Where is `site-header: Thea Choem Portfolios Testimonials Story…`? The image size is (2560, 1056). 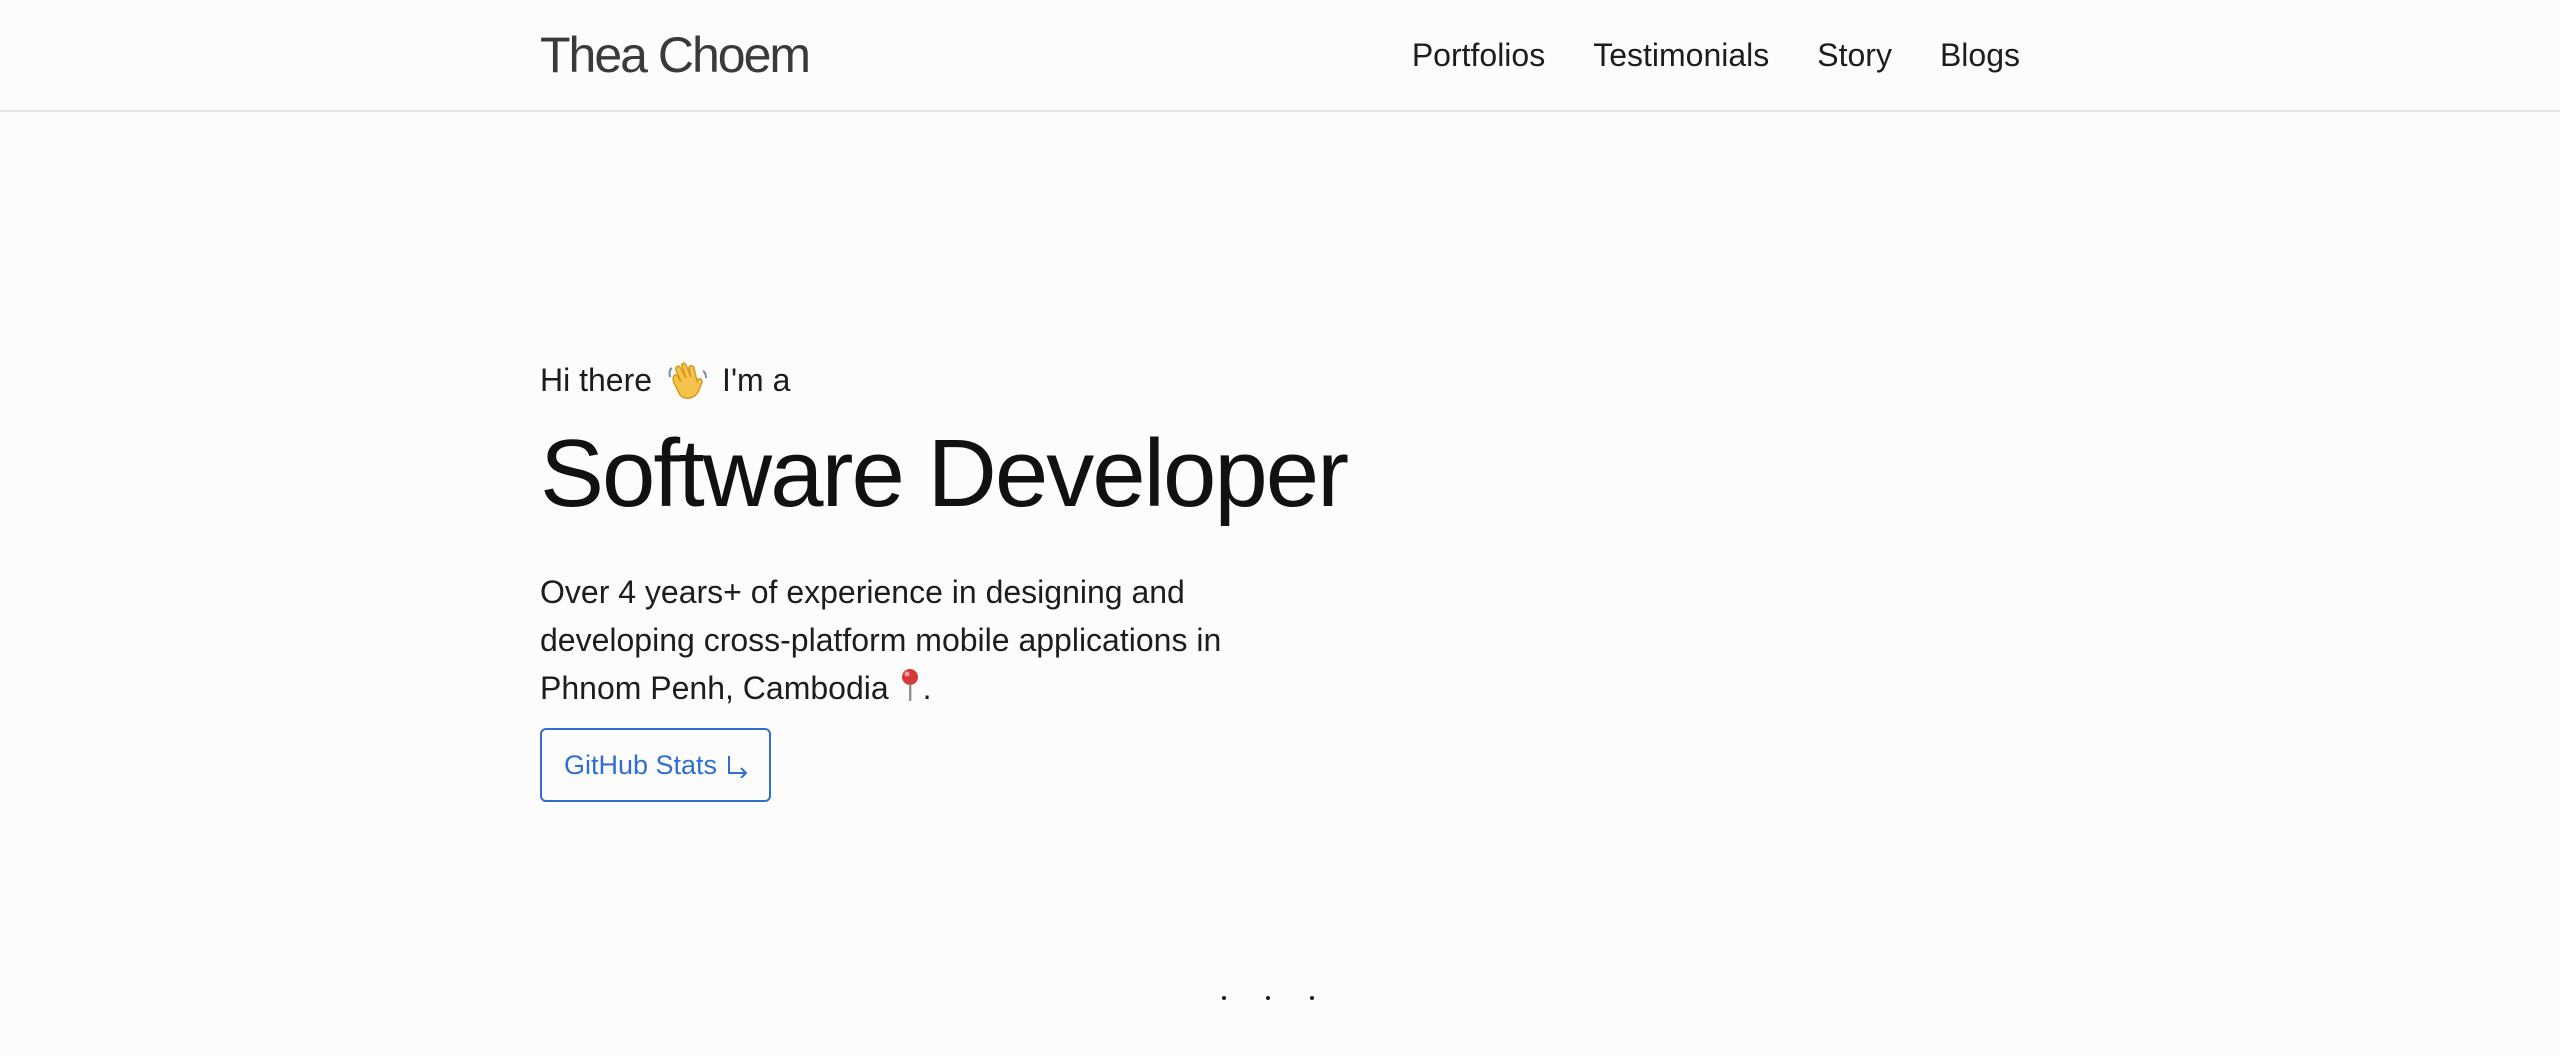 site-header: Thea Choem Portfolios Testimonials Story… is located at coordinates (1280, 56).